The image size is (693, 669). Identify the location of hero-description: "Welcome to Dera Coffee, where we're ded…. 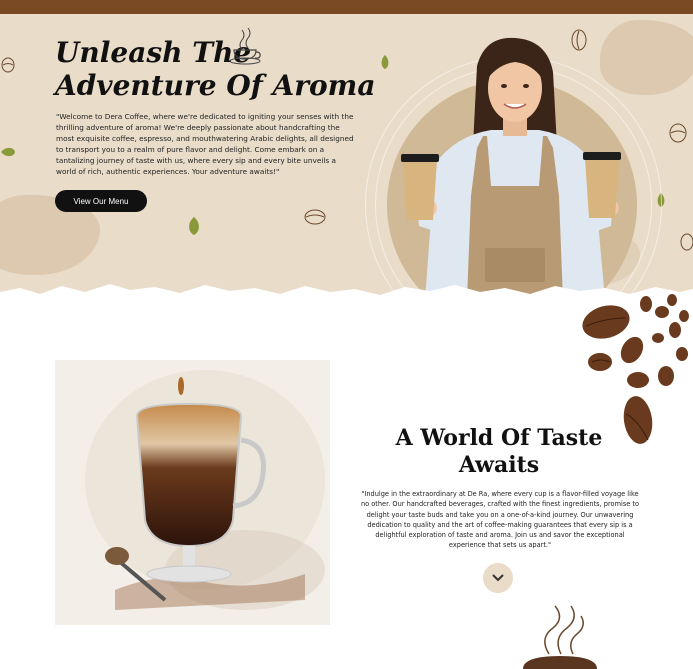
(205, 144).